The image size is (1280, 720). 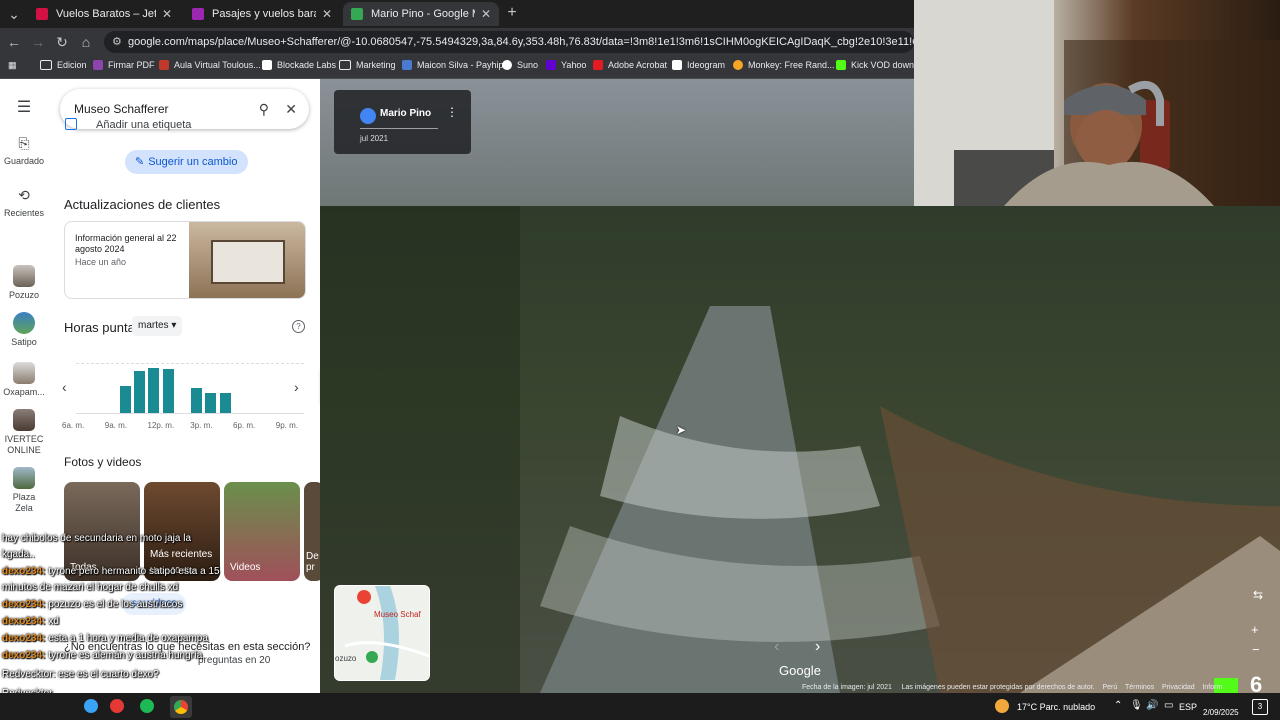 I want to click on new-tab-button: +, so click(x=512, y=13).